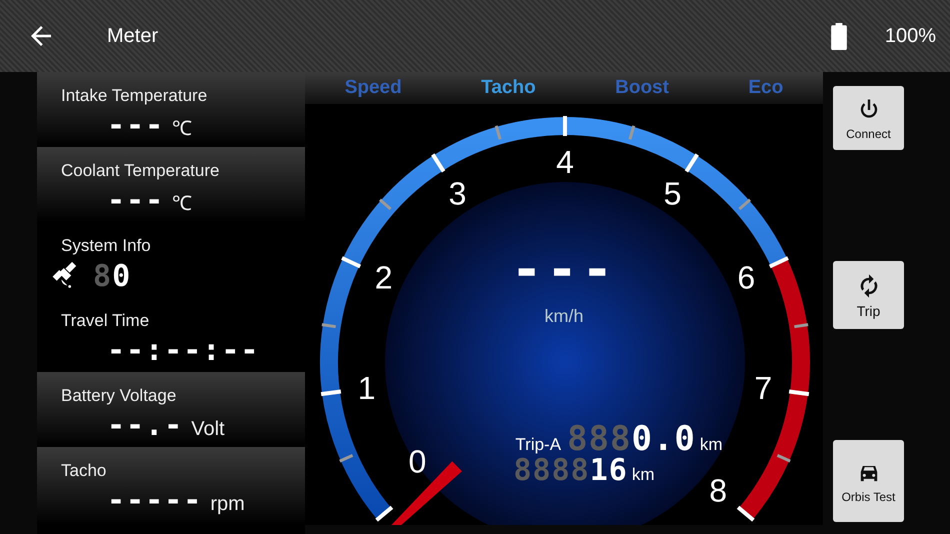 The image size is (950, 534). I want to click on screen-title: Meter, so click(132, 36).